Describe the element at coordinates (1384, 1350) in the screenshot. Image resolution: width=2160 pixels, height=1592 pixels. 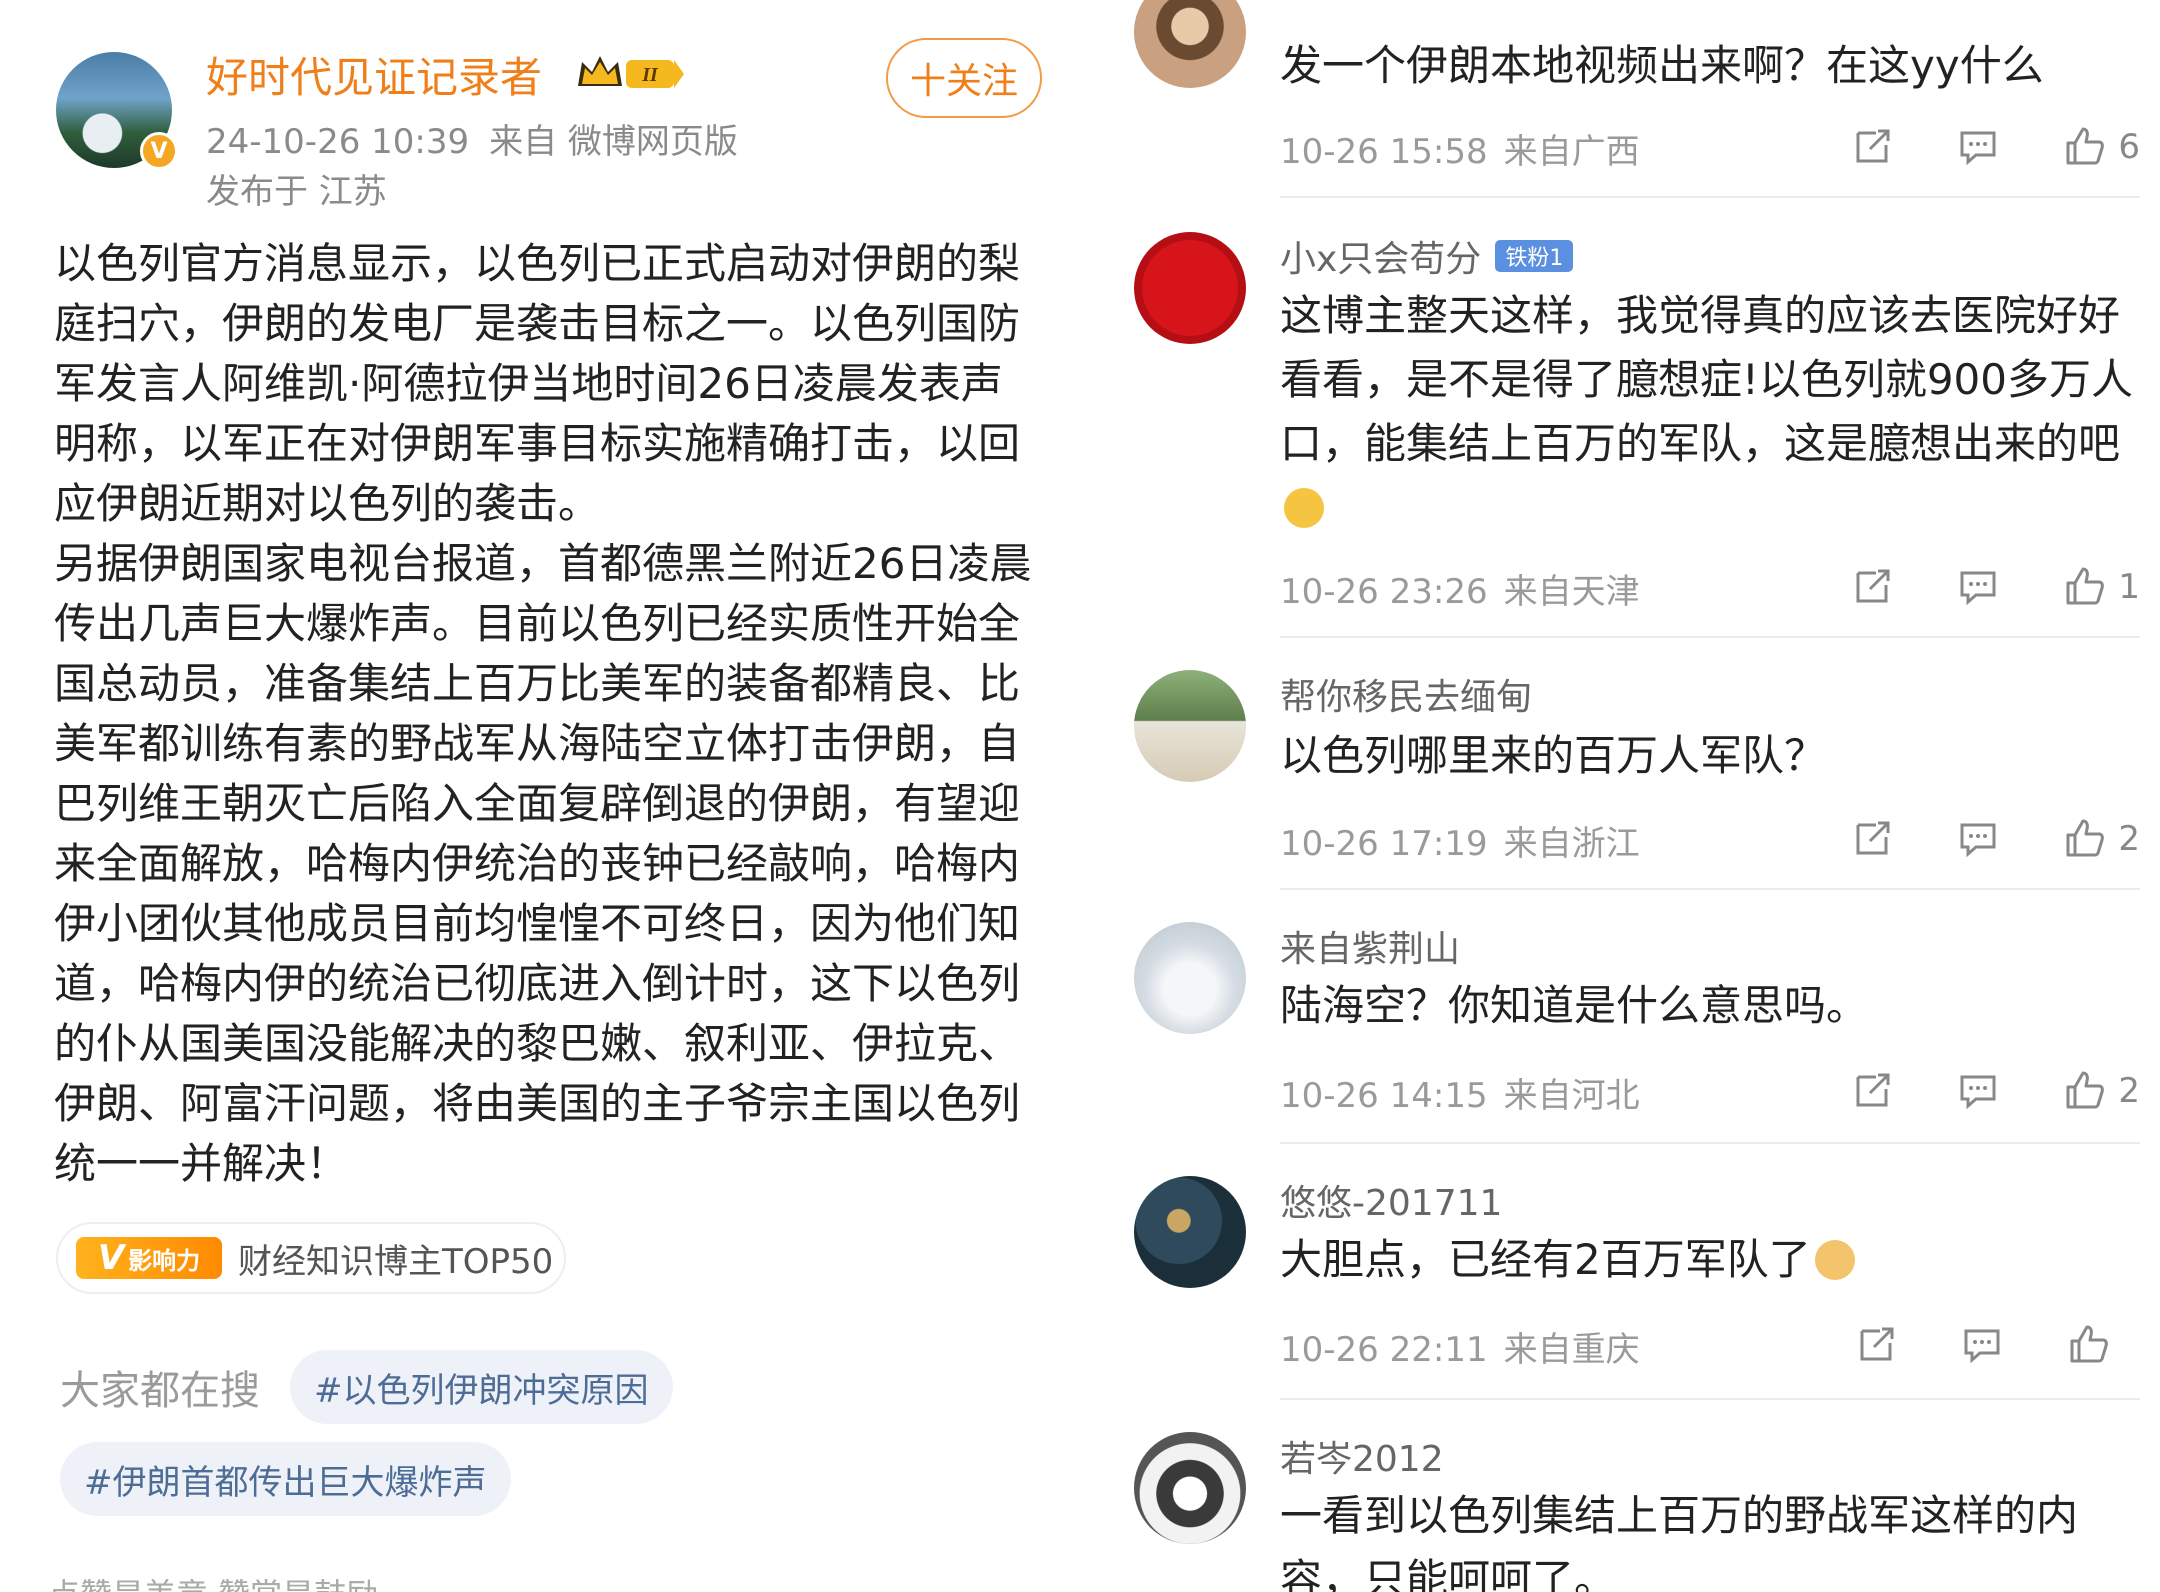
I see `comment-time: 10-26 22:11` at that location.